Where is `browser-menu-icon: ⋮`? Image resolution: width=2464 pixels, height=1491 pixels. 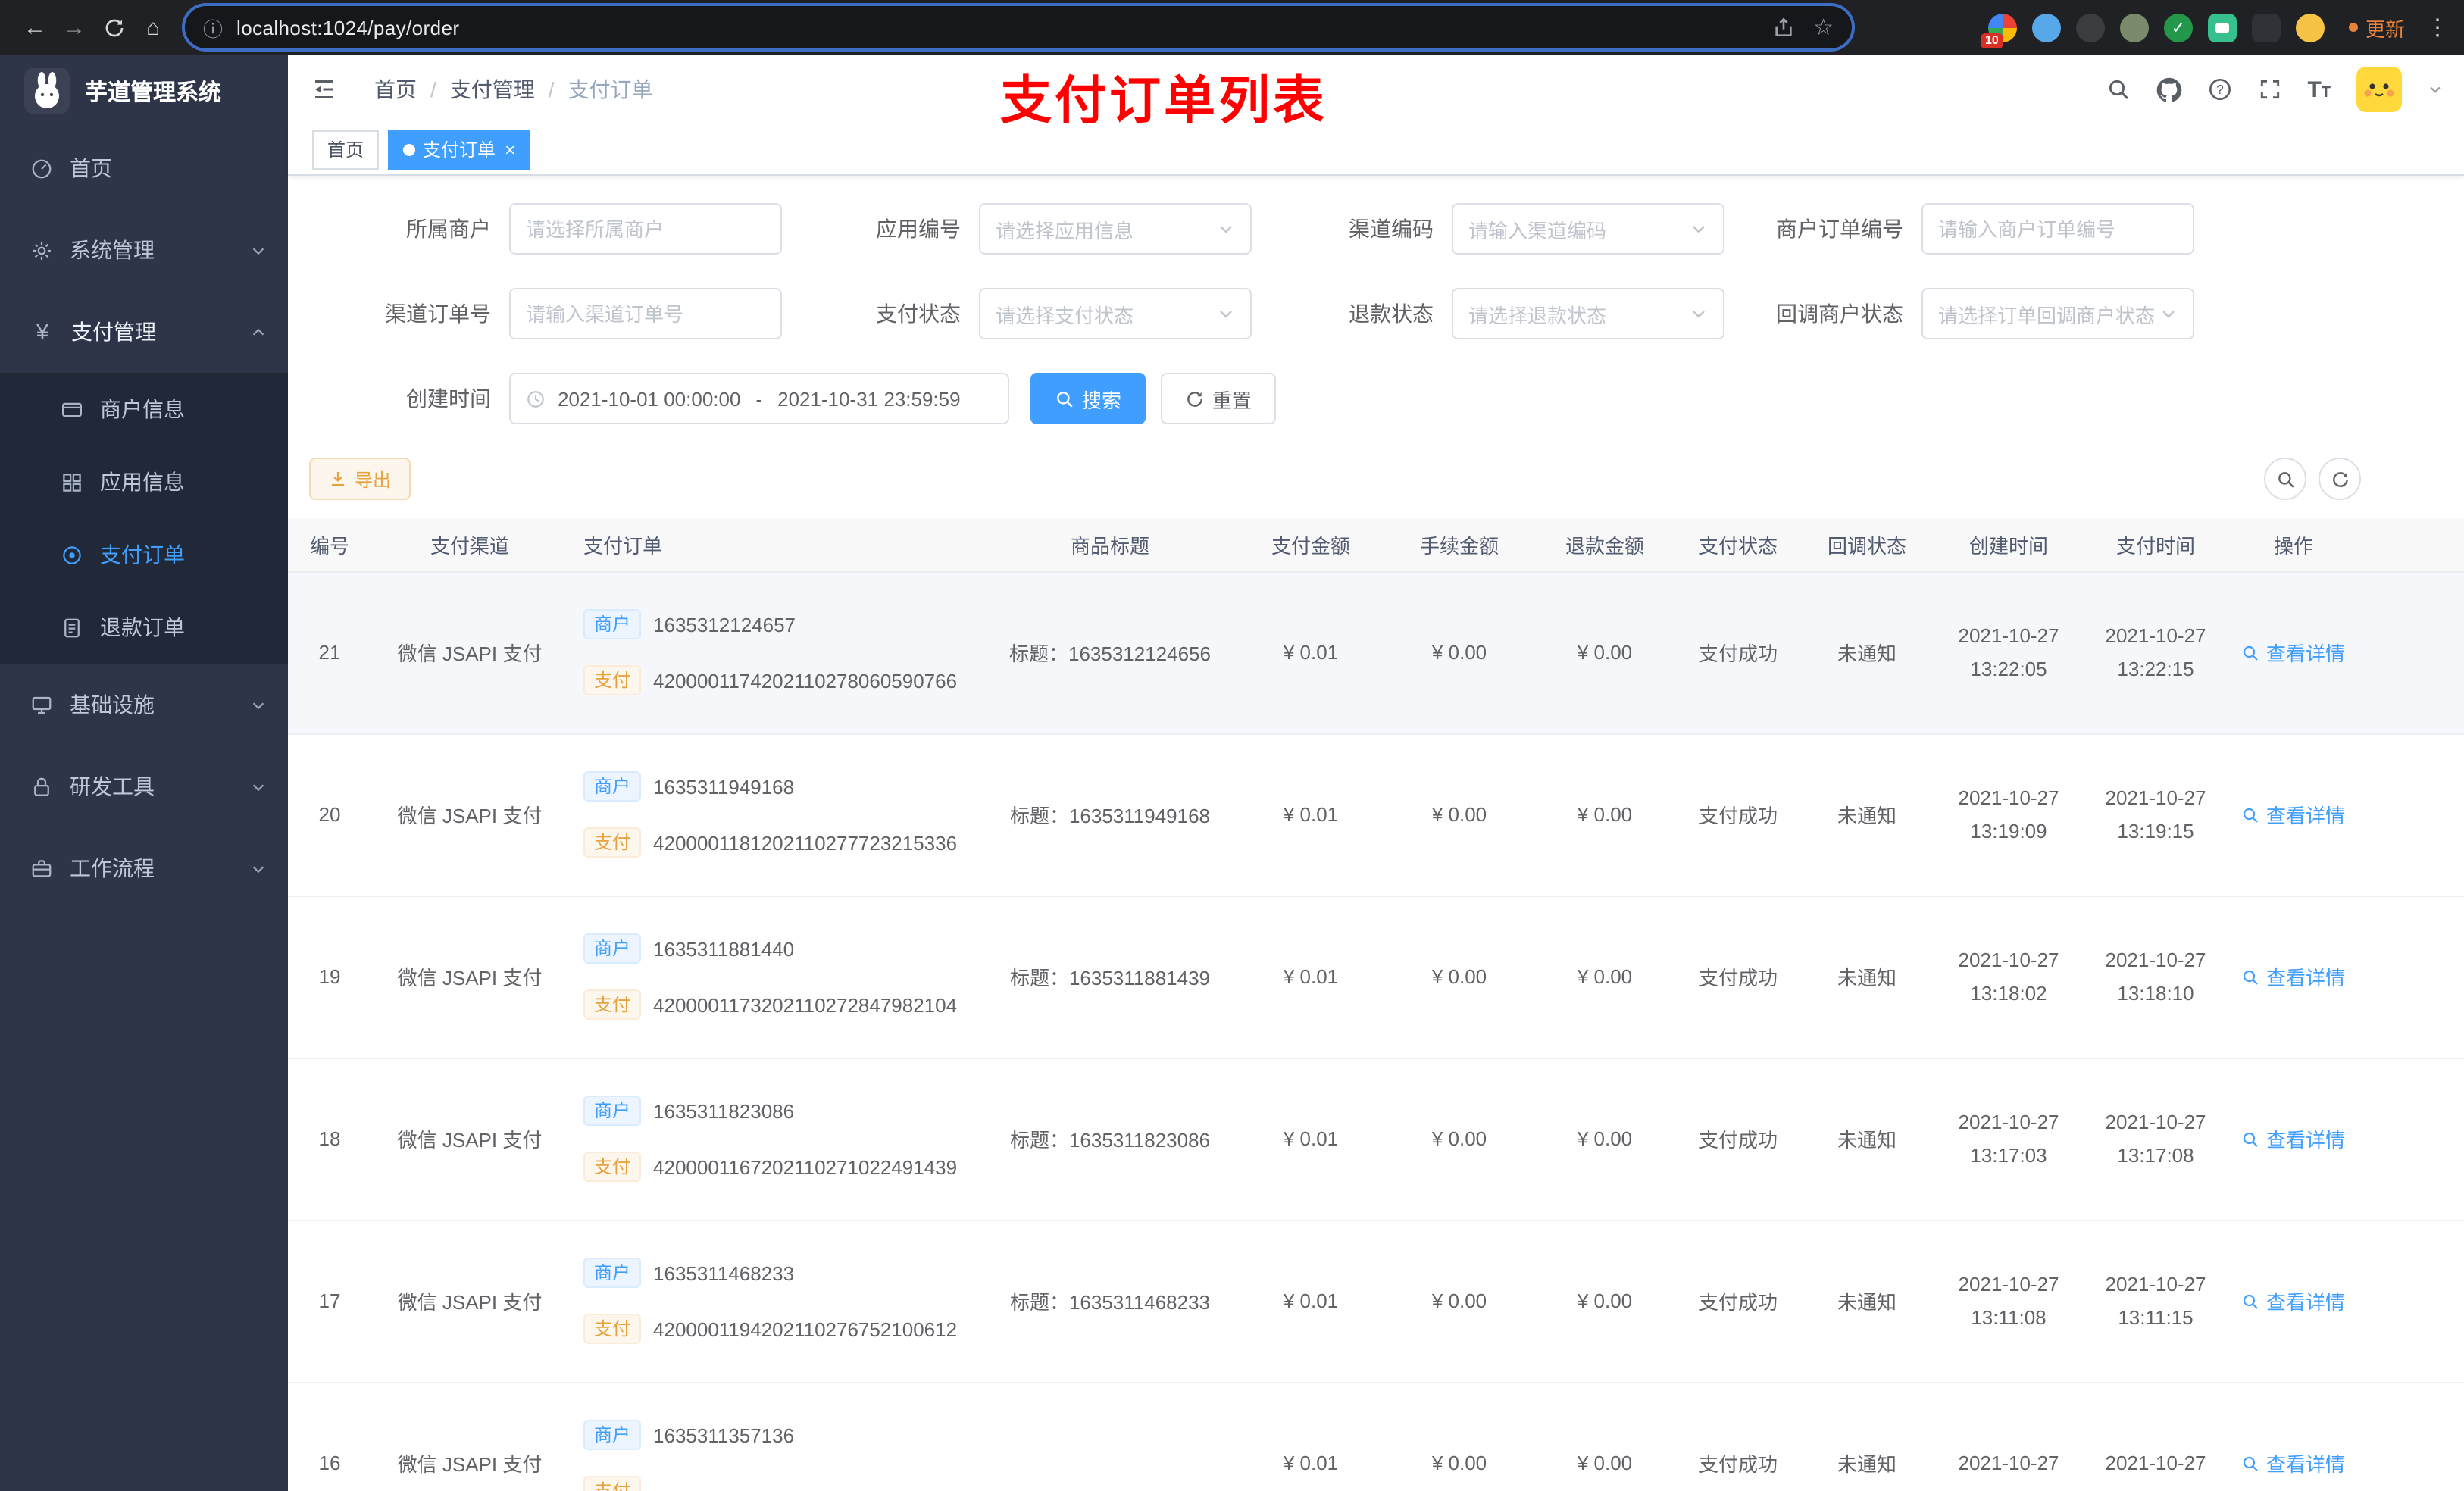 browser-menu-icon: ⋮ is located at coordinates (2437, 27).